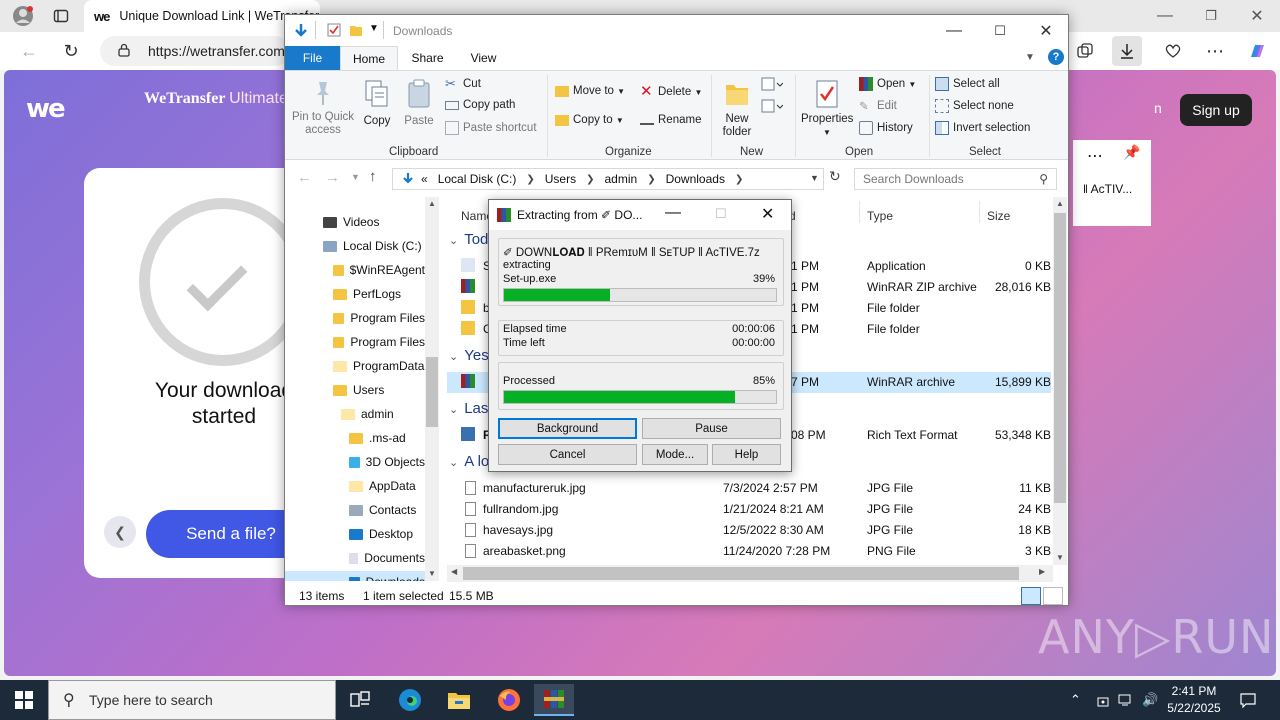 The width and height of the screenshot is (1280, 720). I want to click on paste-button: Paste, so click(419, 103).